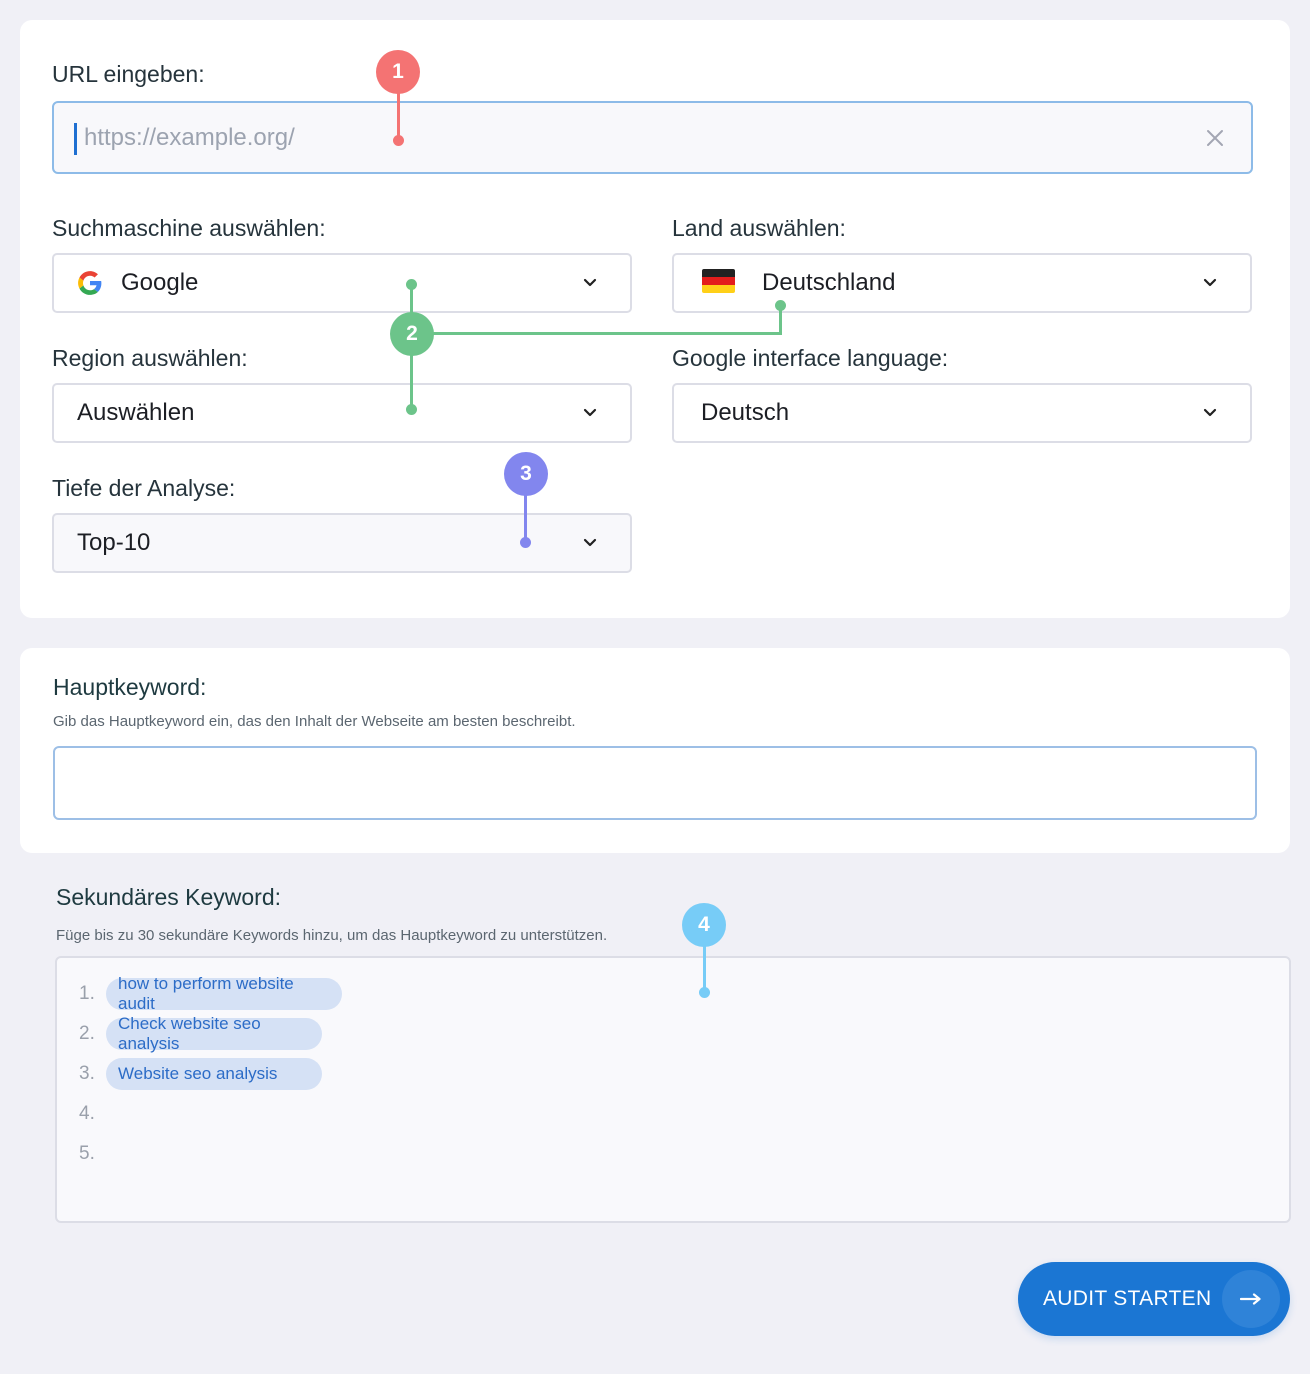 Image resolution: width=1310 pixels, height=1374 pixels. I want to click on keyword-chip: Check website seo analysis, so click(214, 1033).